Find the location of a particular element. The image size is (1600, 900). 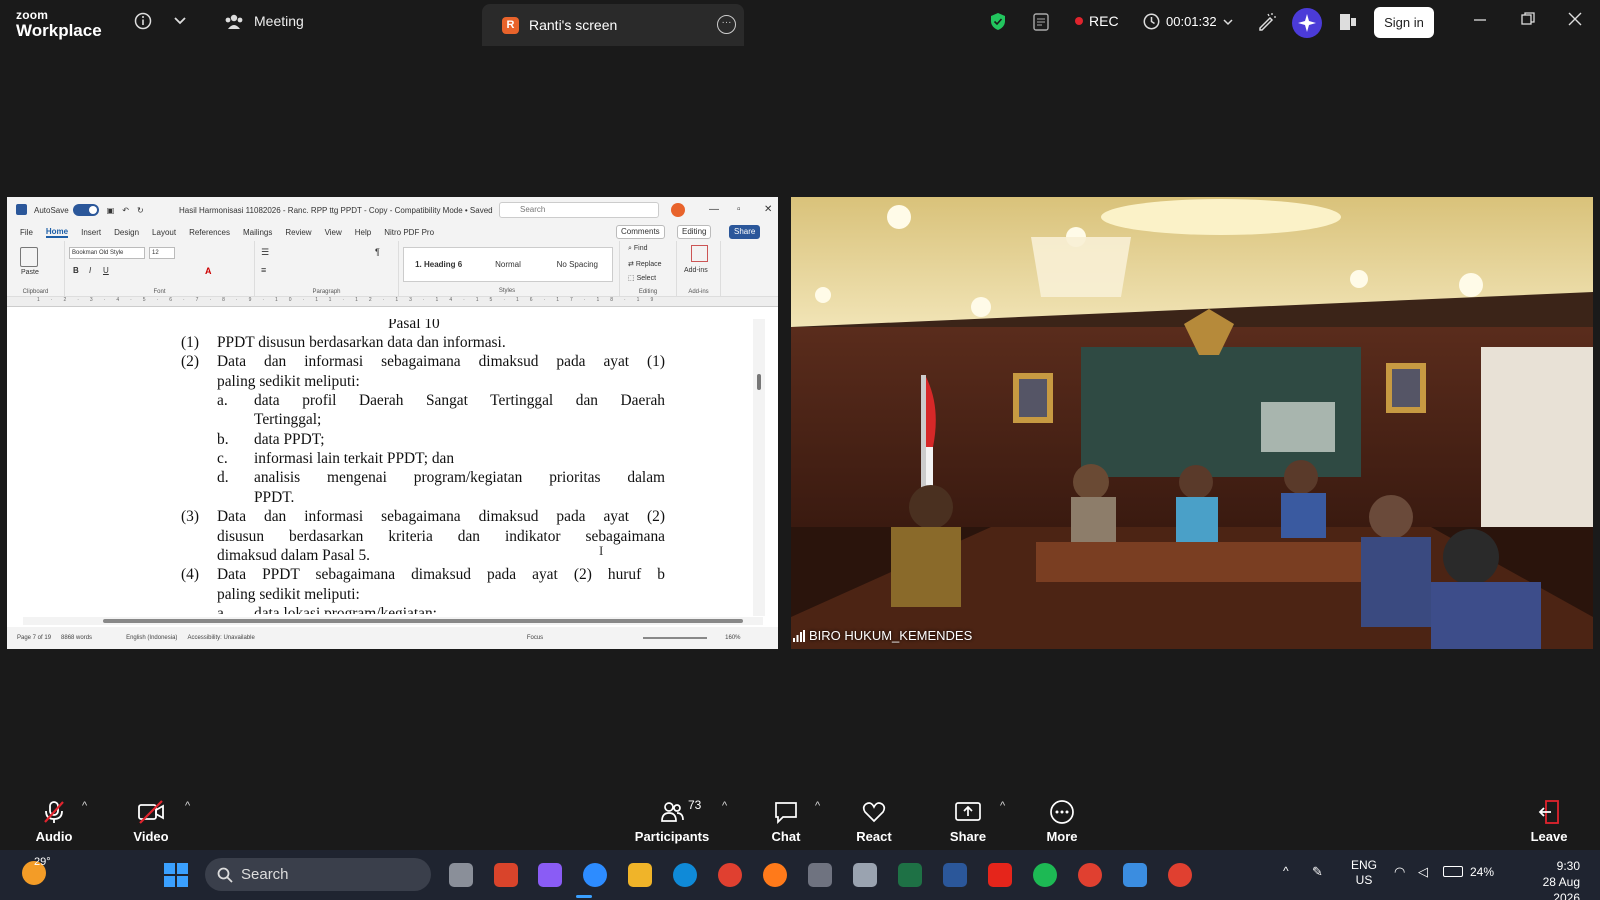

chat-caret-icon: ^ is located at coordinates (817, 806).